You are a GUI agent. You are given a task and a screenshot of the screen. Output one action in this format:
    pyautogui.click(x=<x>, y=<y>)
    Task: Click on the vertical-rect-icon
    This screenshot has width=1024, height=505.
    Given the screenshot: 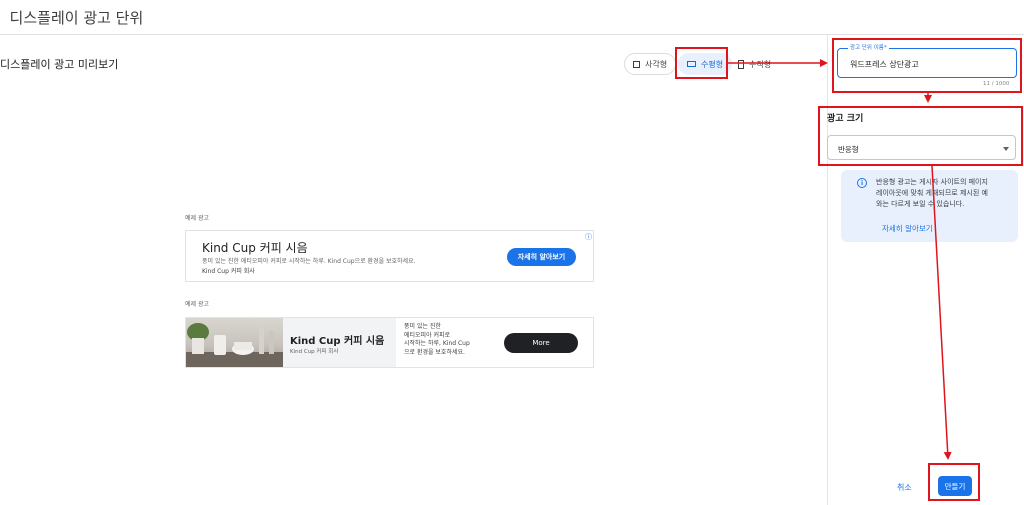 What is the action you would take?
    pyautogui.click(x=741, y=64)
    